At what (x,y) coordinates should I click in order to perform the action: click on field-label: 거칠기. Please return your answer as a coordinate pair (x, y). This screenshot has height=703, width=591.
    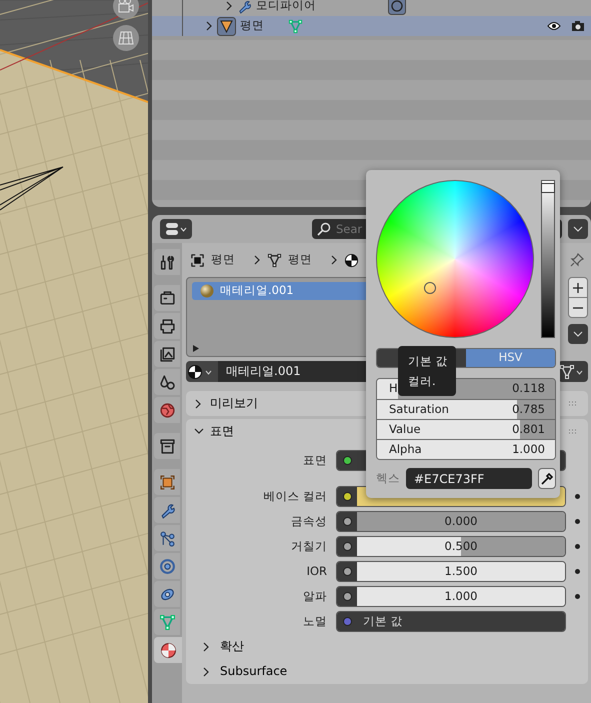
    Looking at the image, I should click on (309, 547).